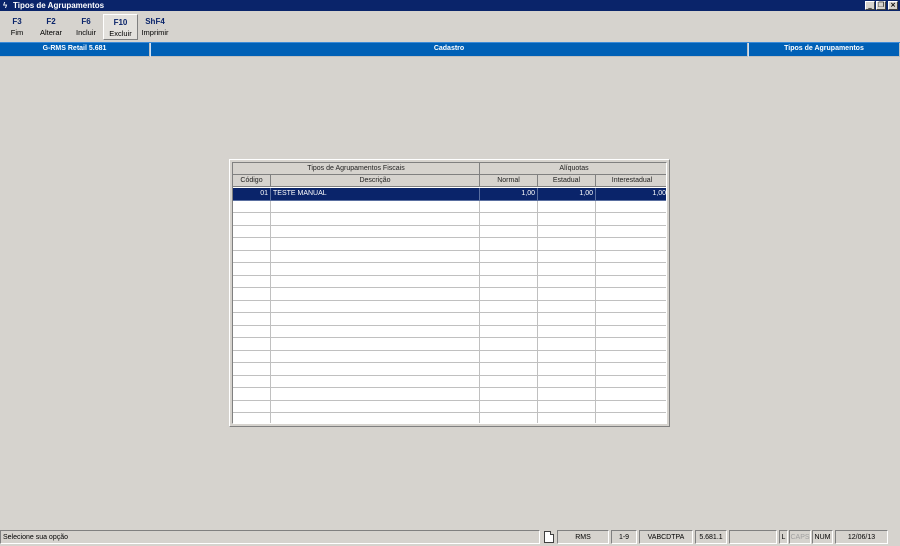 The image size is (900, 546). What do you see at coordinates (17, 27) in the screenshot?
I see `fim-button: F3 Fim` at bounding box center [17, 27].